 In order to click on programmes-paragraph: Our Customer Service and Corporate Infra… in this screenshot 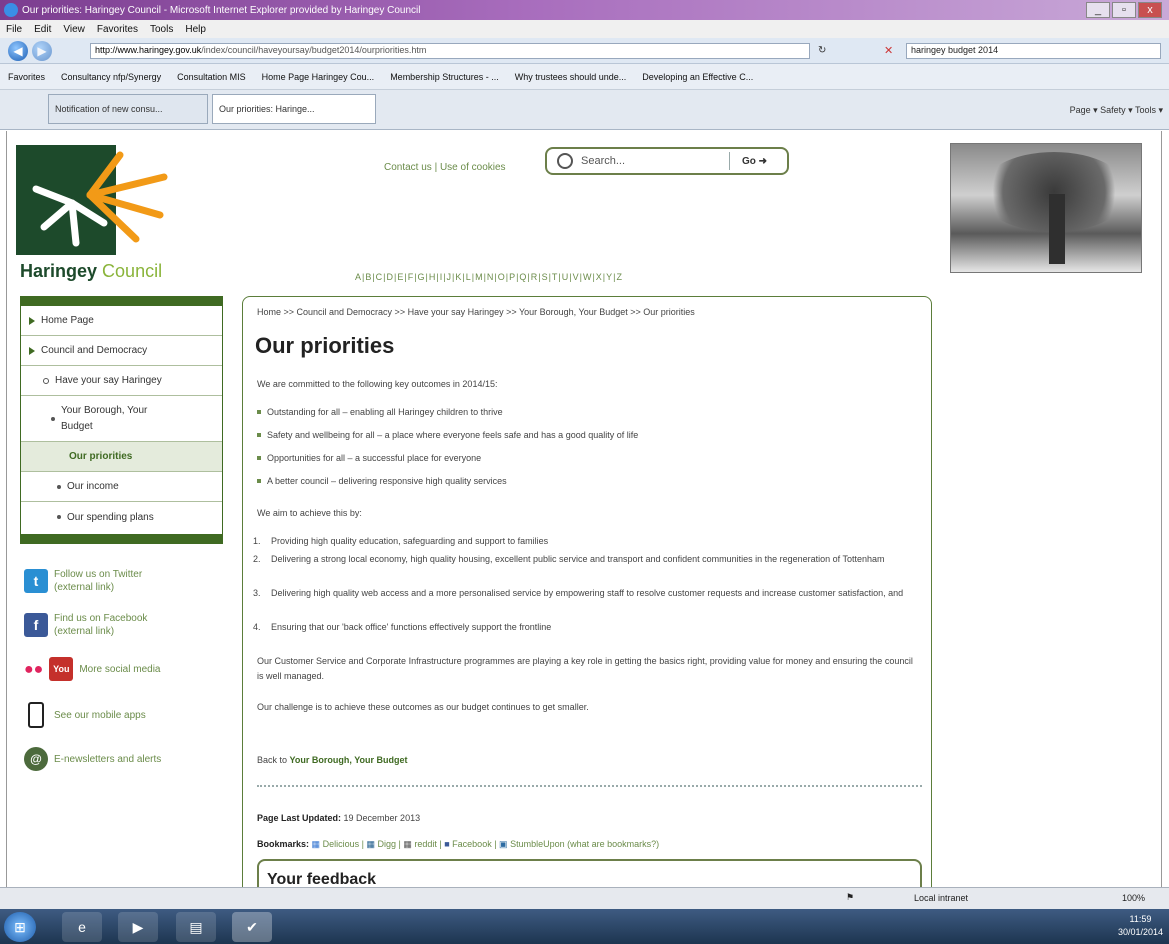, I will do `click(585, 668)`.